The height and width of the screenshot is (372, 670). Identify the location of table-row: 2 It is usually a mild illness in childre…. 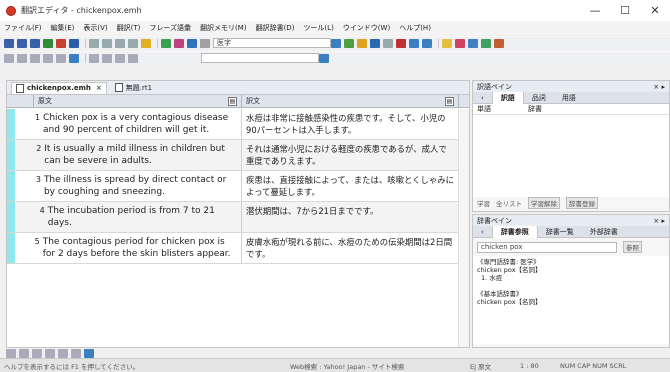
(233, 155).